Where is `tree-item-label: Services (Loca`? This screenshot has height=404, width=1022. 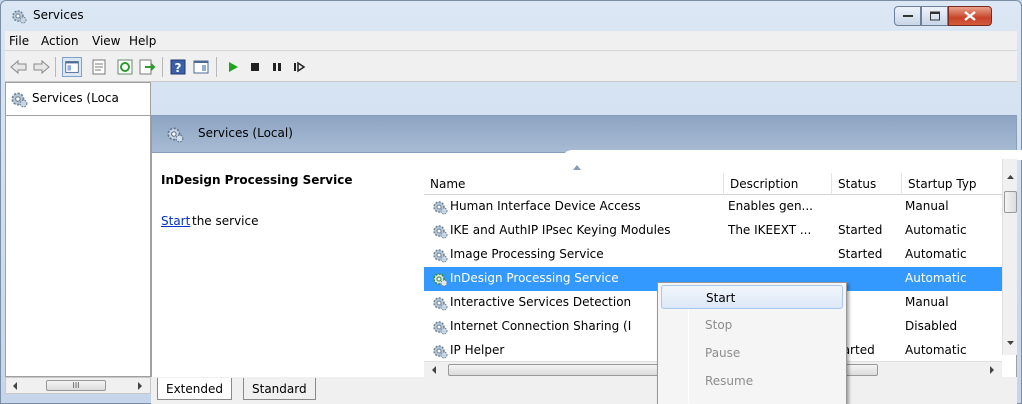
tree-item-label: Services (Loca is located at coordinates (75, 98).